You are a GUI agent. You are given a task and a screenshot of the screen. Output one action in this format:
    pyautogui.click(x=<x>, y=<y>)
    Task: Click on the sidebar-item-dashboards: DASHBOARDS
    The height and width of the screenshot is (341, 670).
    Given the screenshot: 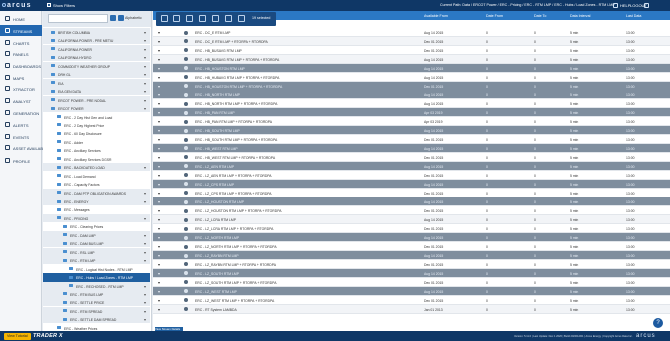 What is the action you would take?
    pyautogui.click(x=21, y=65)
    